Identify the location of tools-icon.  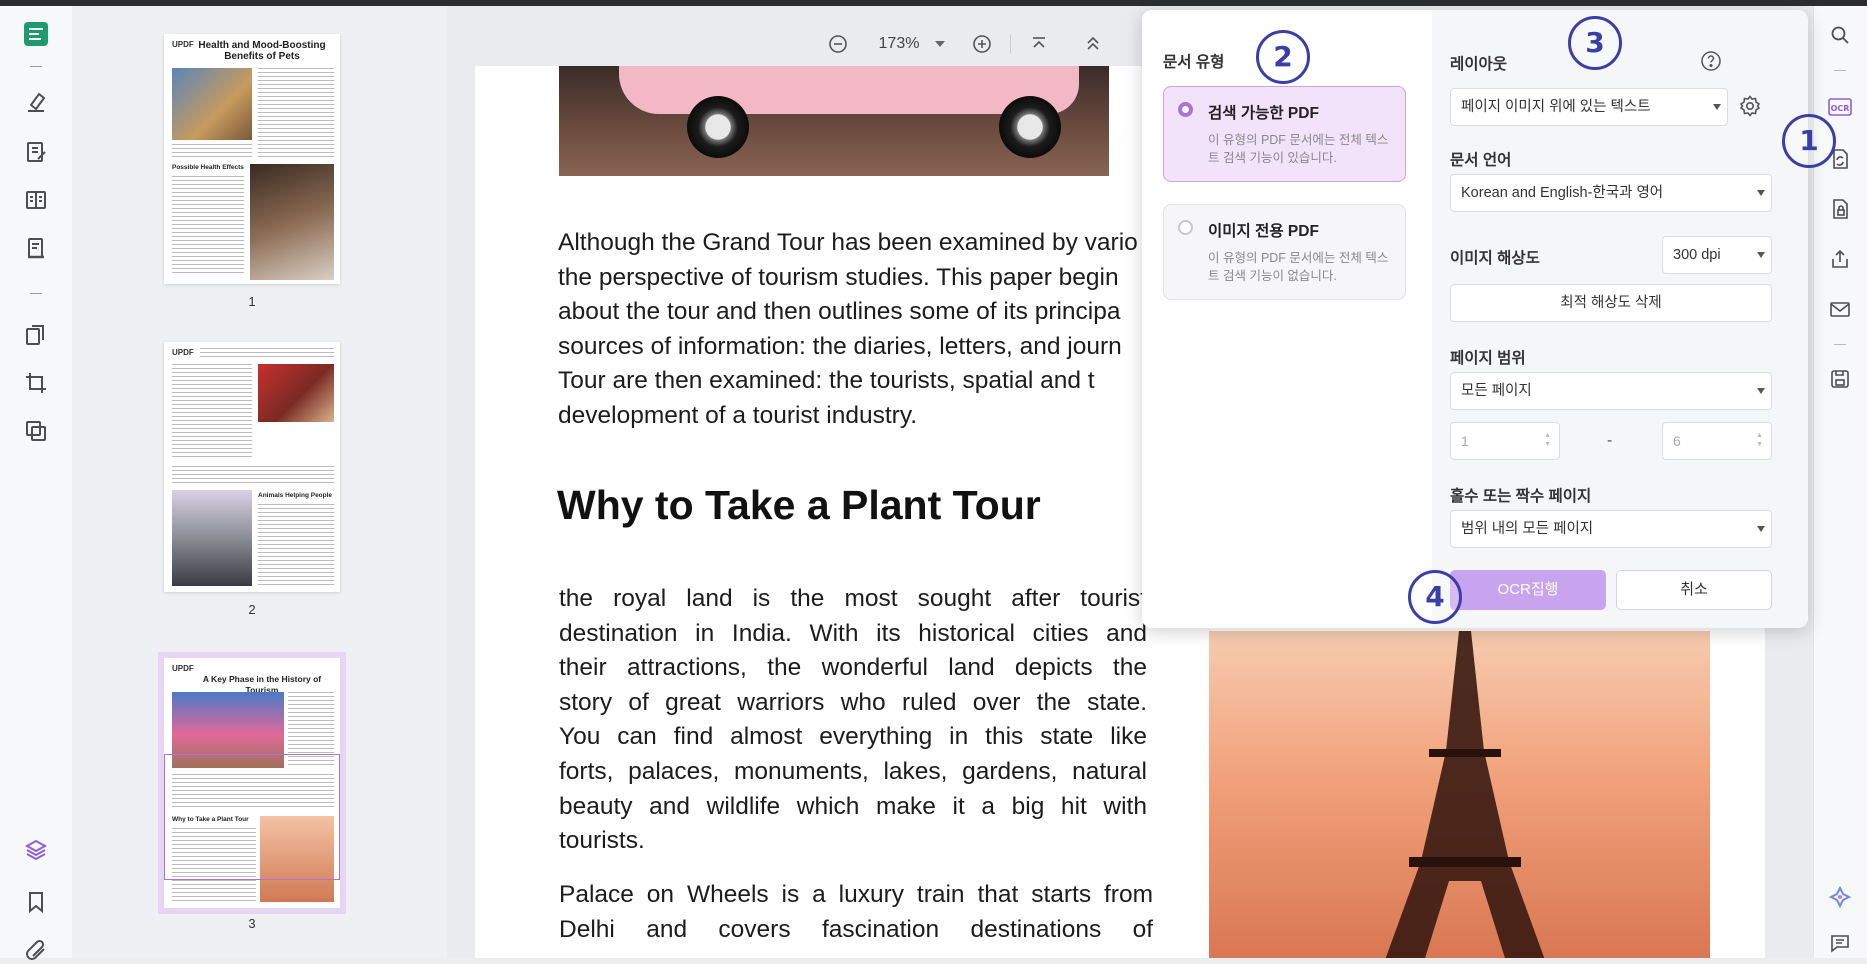
(36, 431).